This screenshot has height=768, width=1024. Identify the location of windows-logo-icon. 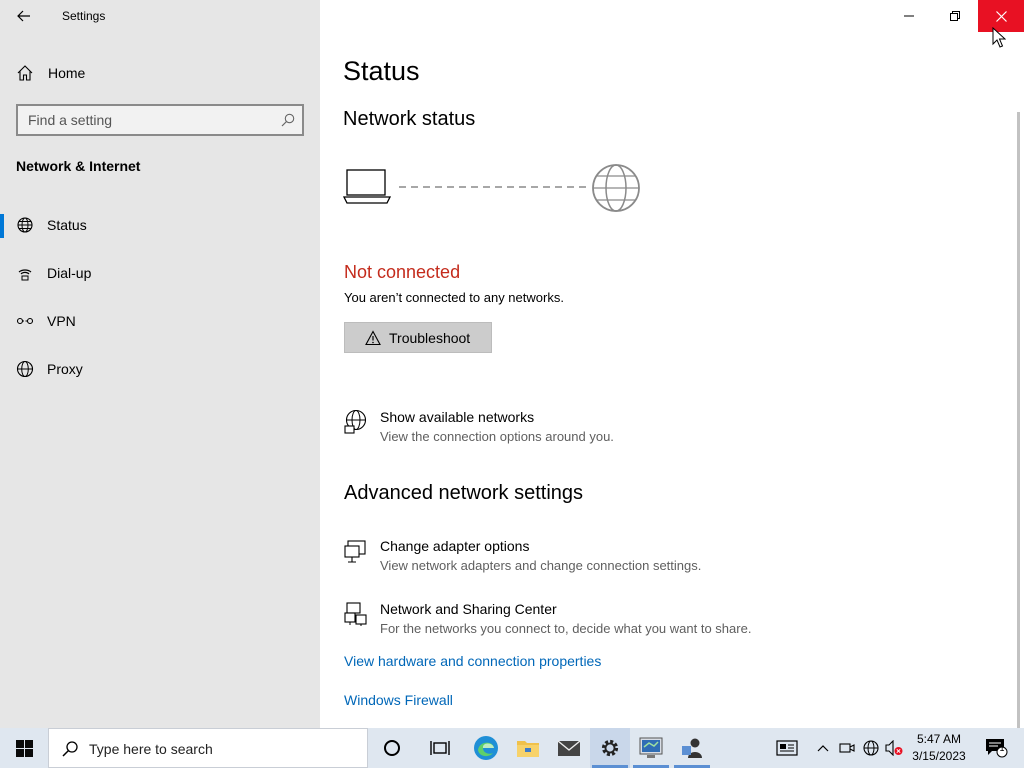
(24, 748).